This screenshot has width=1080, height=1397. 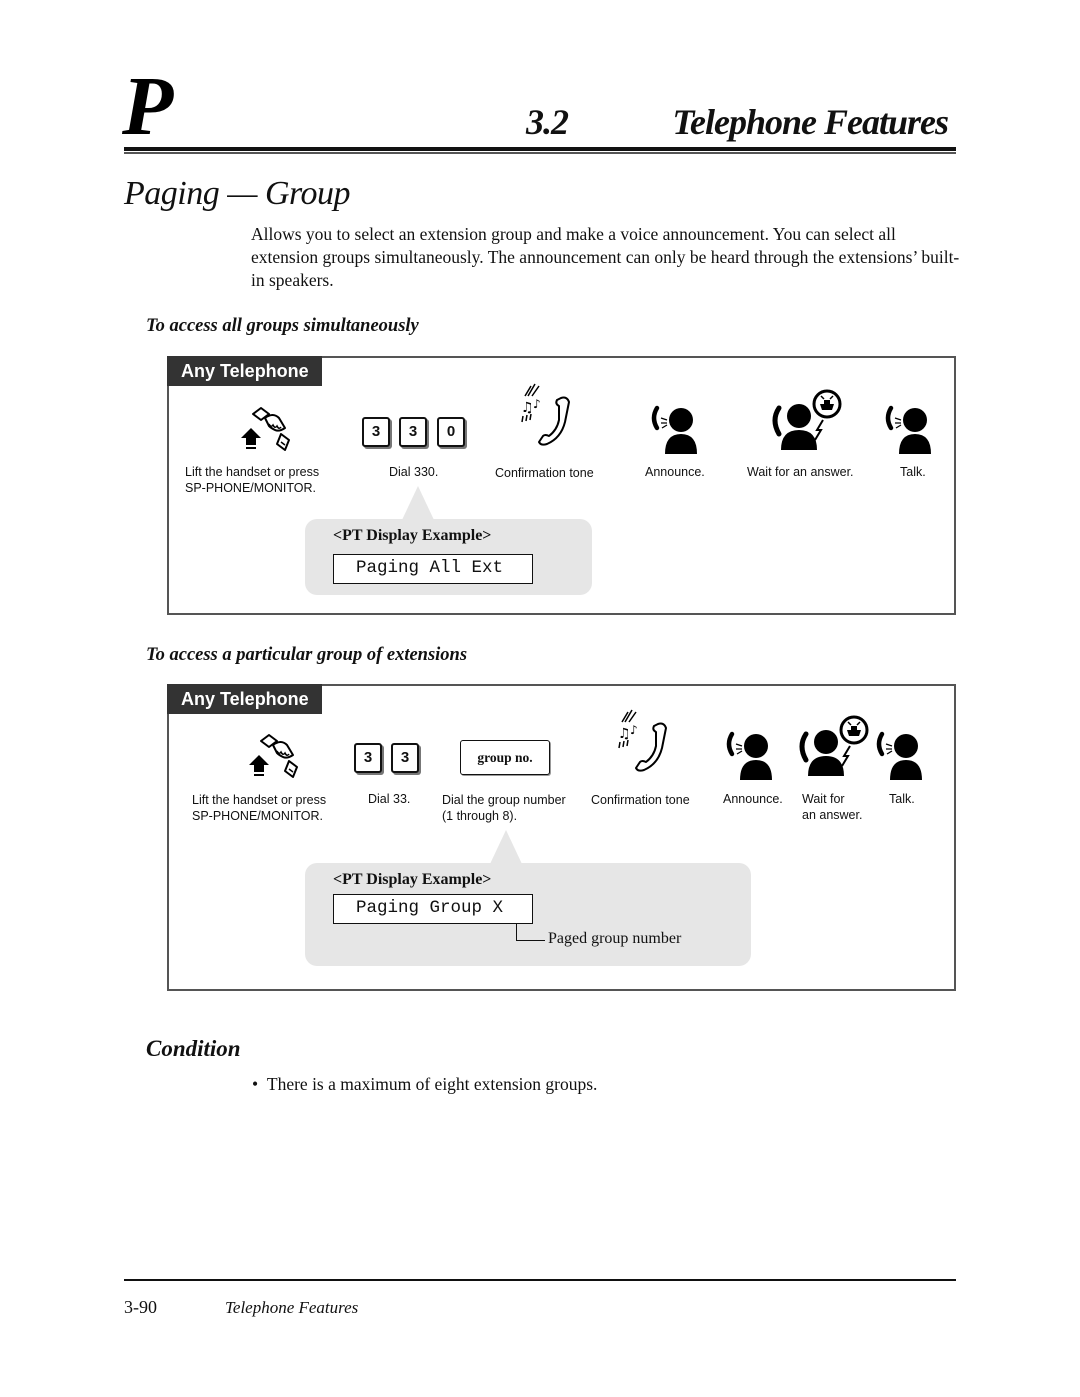 I want to click on header-rule, so click(x=540, y=149).